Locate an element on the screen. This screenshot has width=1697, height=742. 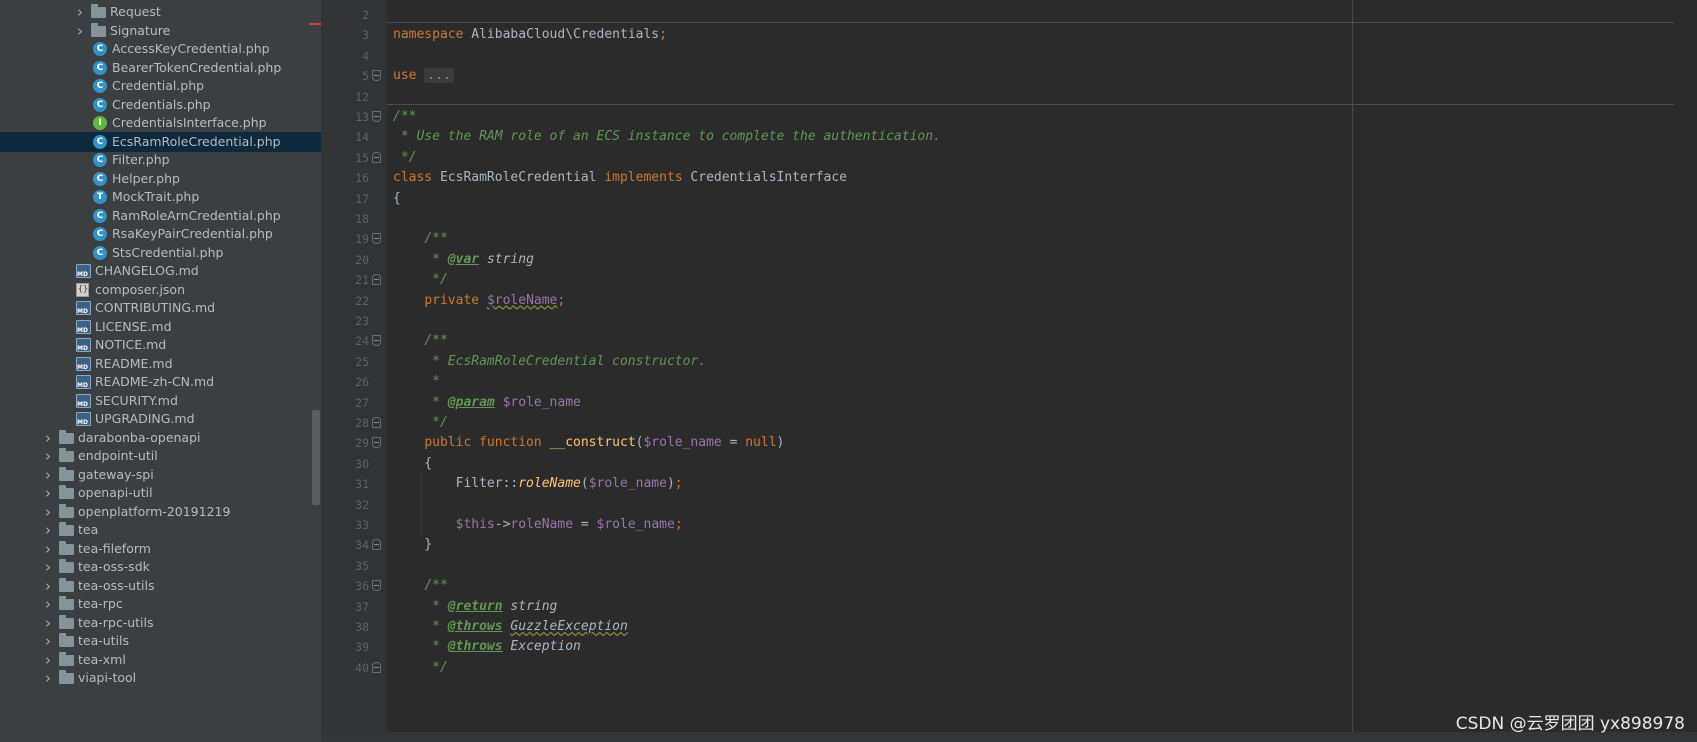
code-line: namespace AlibabaCloud\Credentials; is located at coordinates (530, 35).